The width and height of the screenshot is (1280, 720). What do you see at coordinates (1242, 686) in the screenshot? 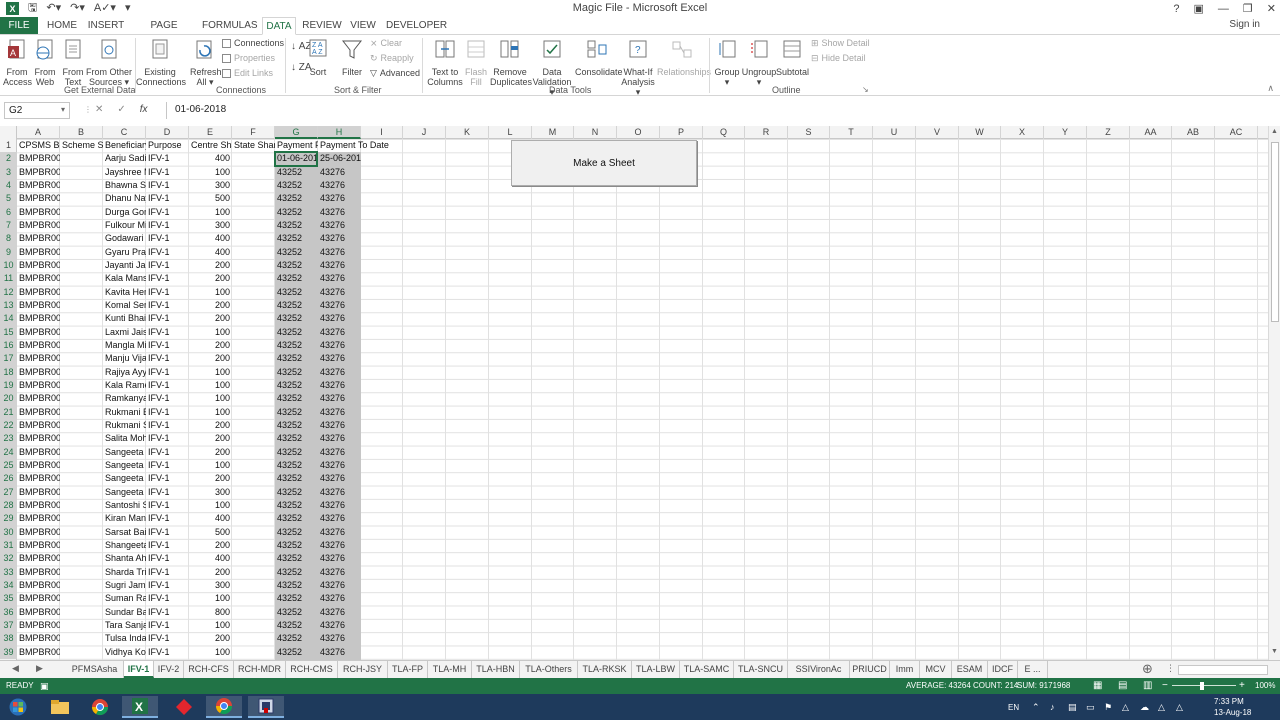
I see `zoom-in-icon: +` at bounding box center [1242, 686].